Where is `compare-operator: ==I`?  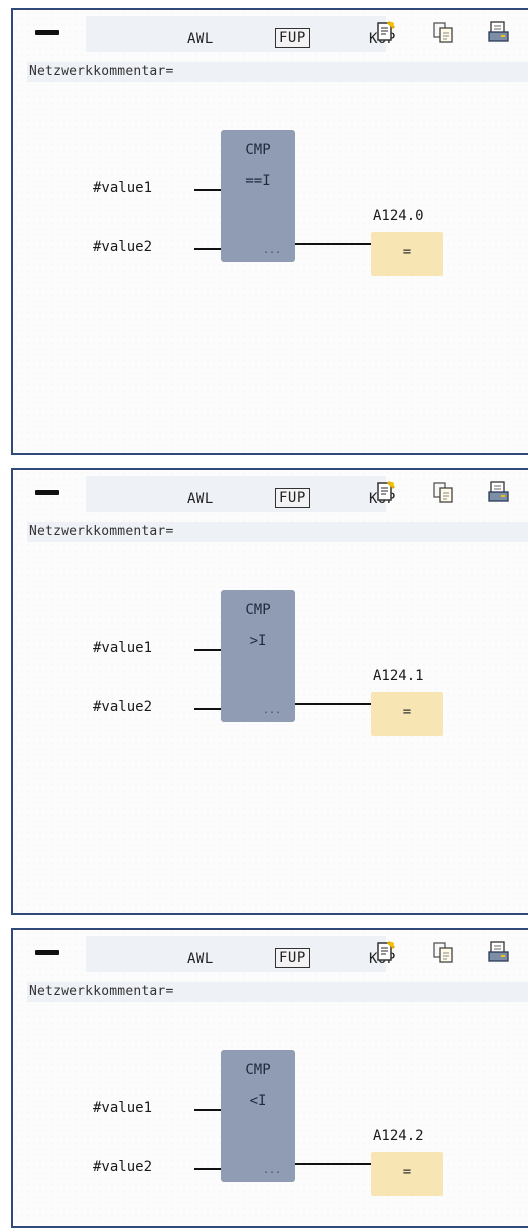
compare-operator: ==I is located at coordinates (258, 181).